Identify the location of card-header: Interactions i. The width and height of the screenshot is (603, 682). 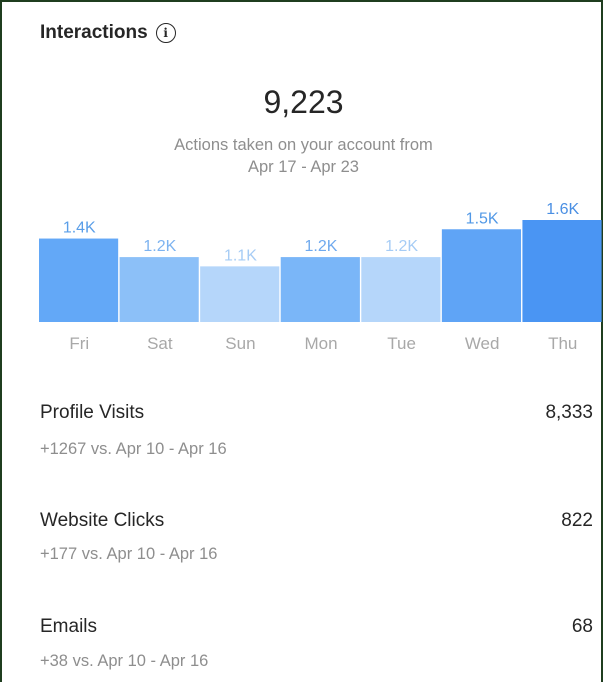
(108, 33).